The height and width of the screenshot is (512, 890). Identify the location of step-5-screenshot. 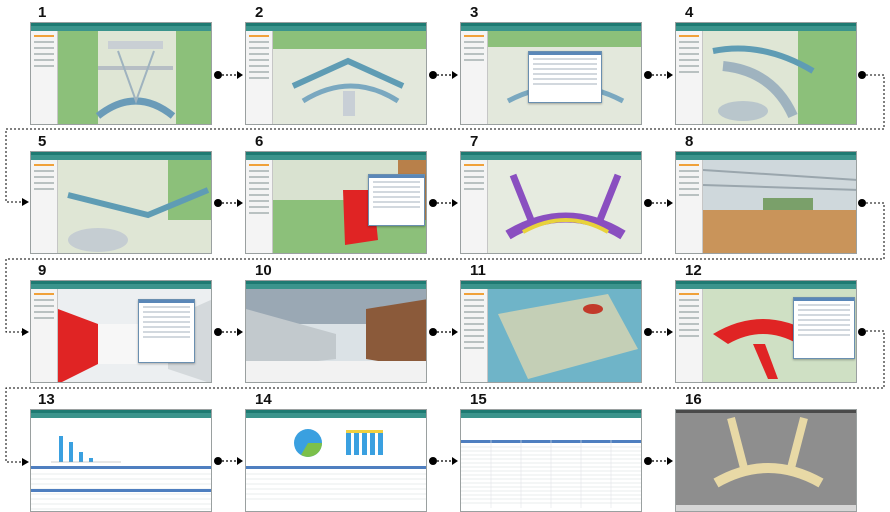
(121, 202).